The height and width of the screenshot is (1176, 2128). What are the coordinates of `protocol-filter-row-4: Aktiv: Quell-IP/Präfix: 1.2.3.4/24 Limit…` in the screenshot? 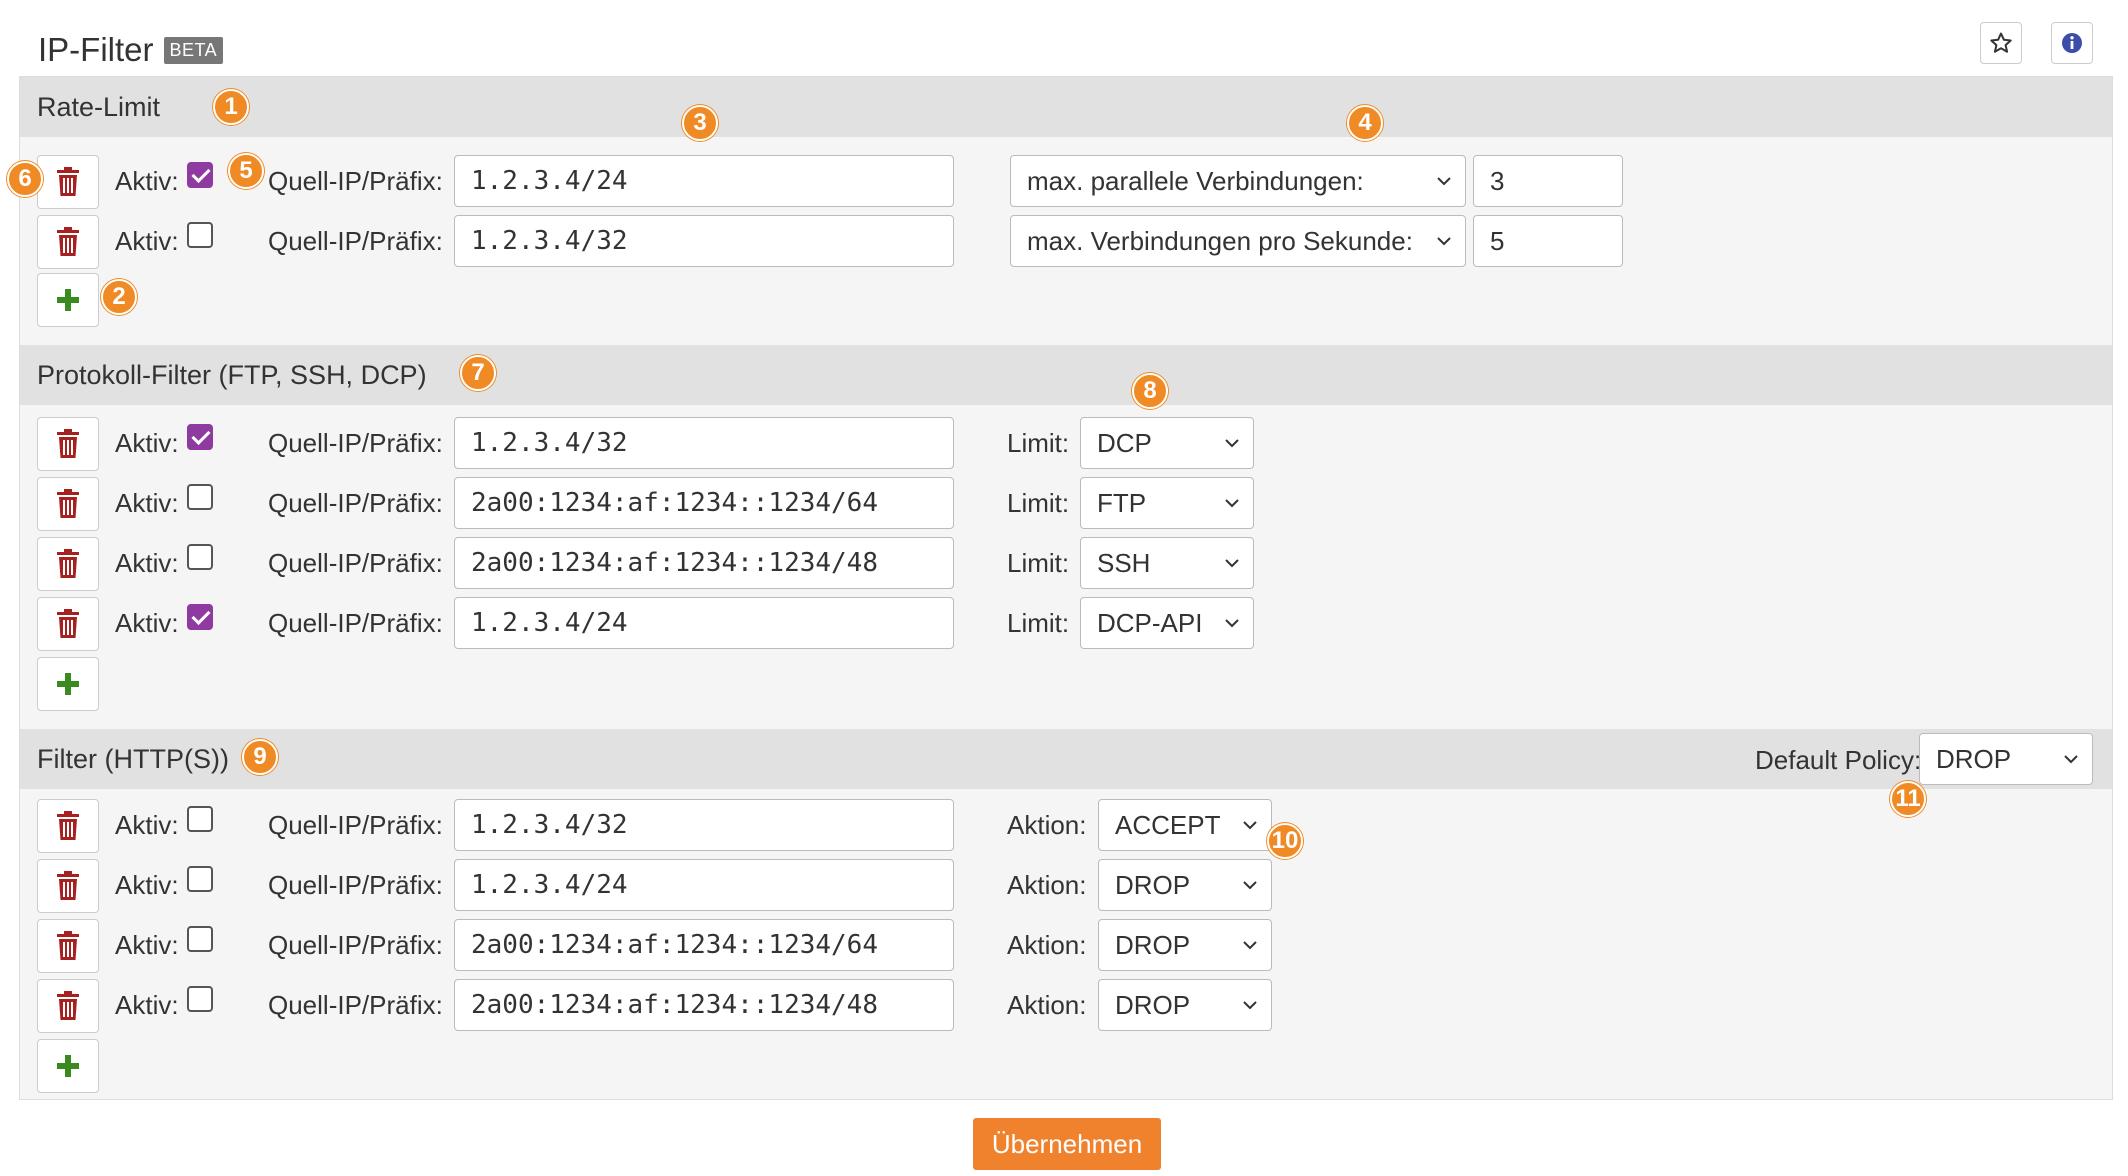 It's located at (1066, 623).